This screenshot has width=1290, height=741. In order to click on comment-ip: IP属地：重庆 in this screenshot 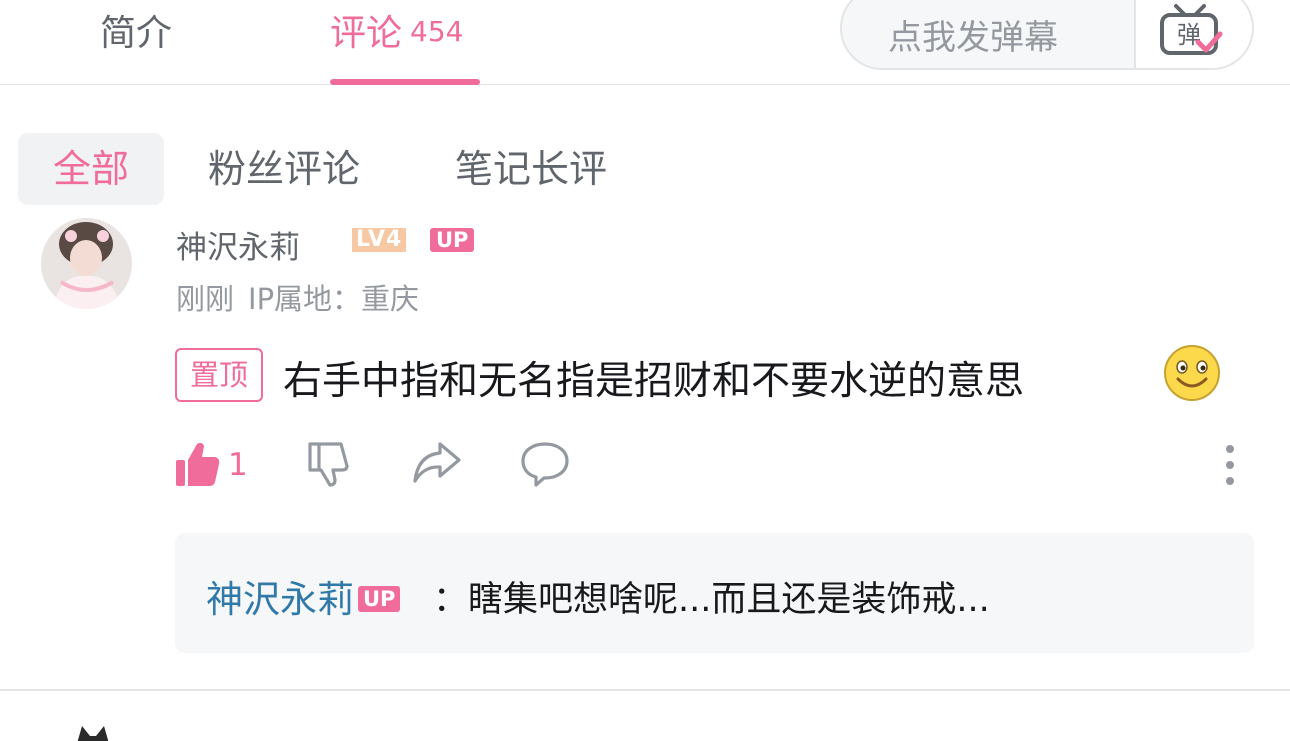, I will do `click(334, 299)`.